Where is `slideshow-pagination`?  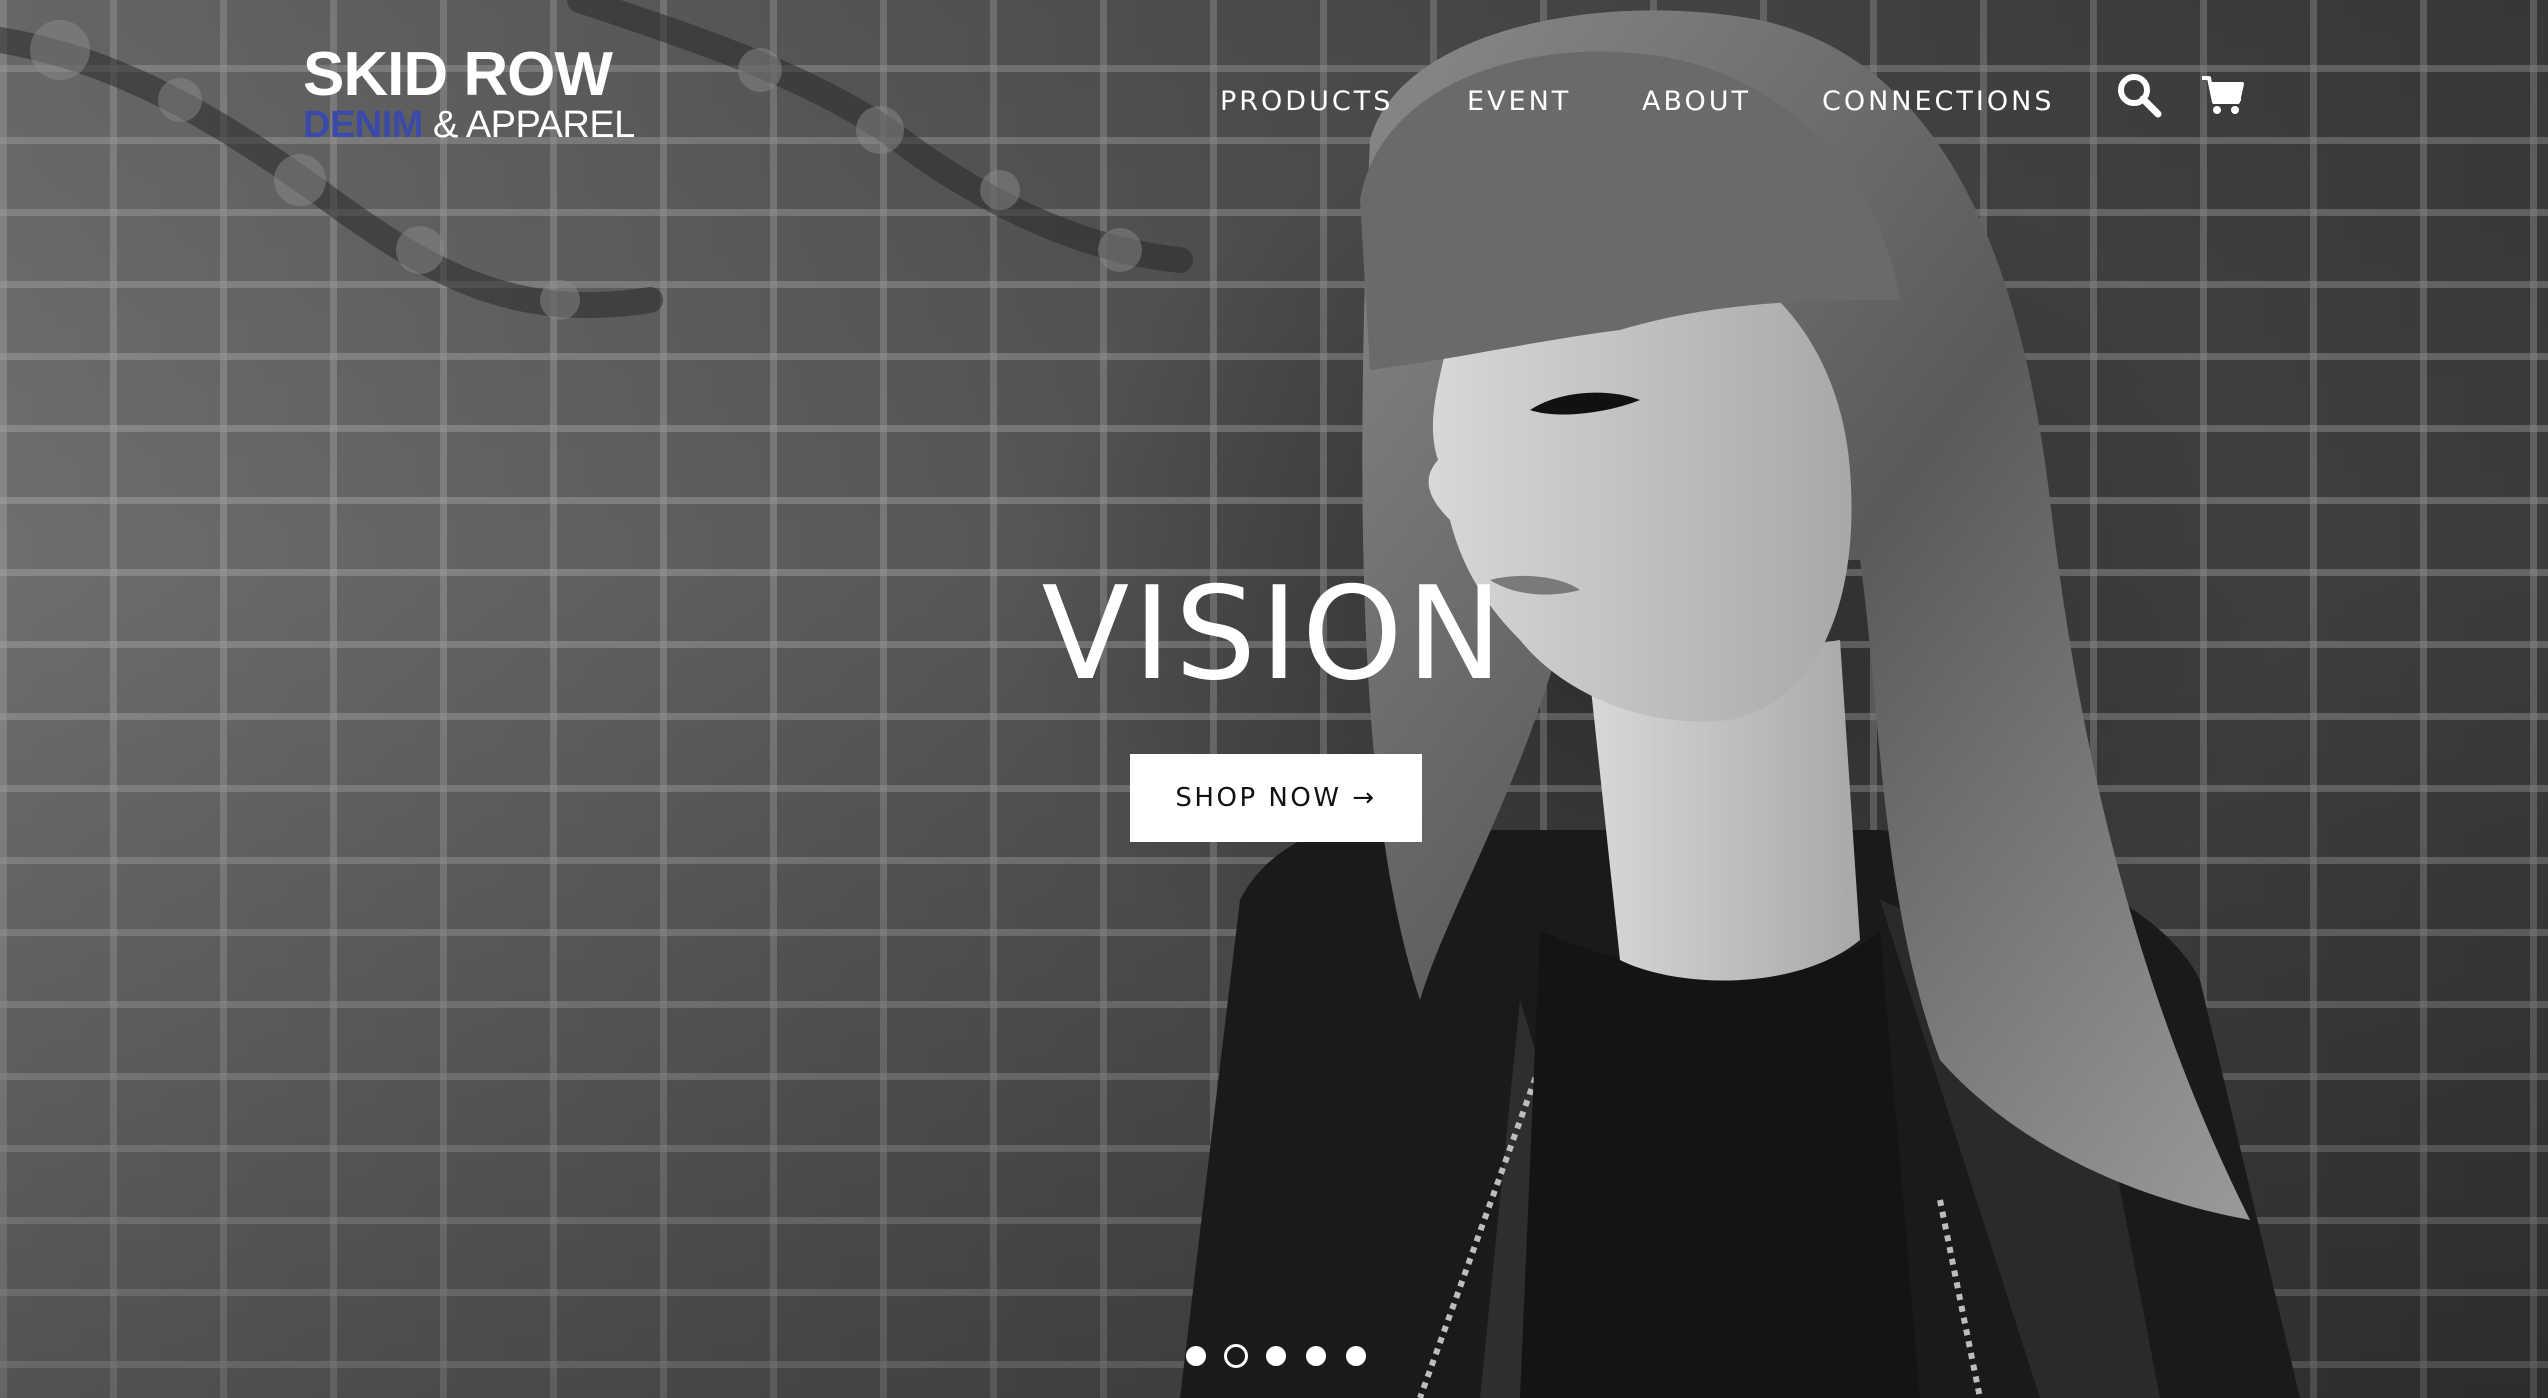 slideshow-pagination is located at coordinates (1276, 1357).